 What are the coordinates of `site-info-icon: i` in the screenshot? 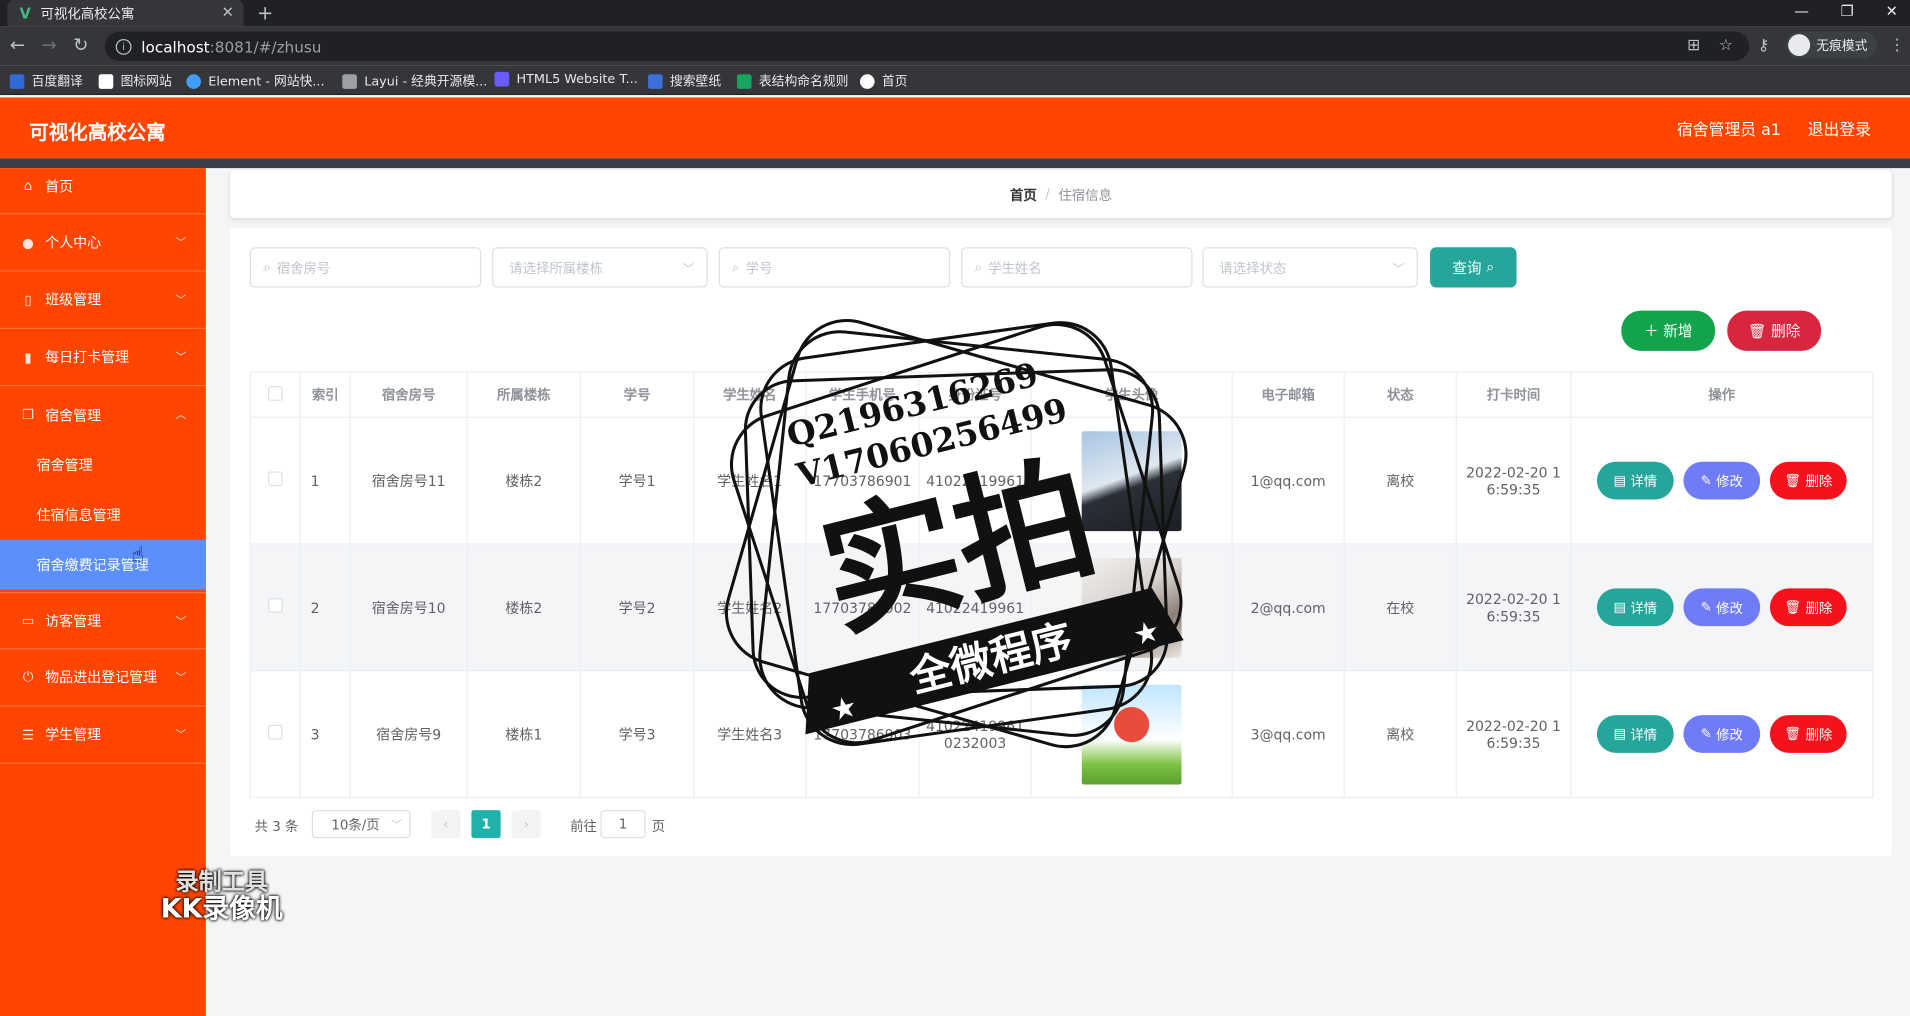 It's located at (123, 46).